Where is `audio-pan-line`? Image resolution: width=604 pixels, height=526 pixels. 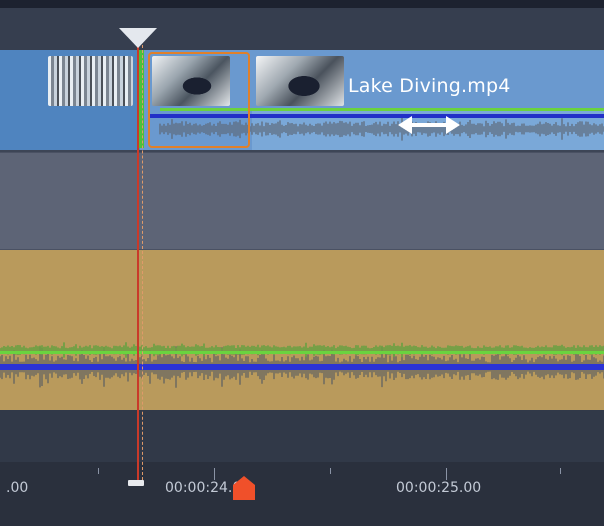 audio-pan-line is located at coordinates (302, 367).